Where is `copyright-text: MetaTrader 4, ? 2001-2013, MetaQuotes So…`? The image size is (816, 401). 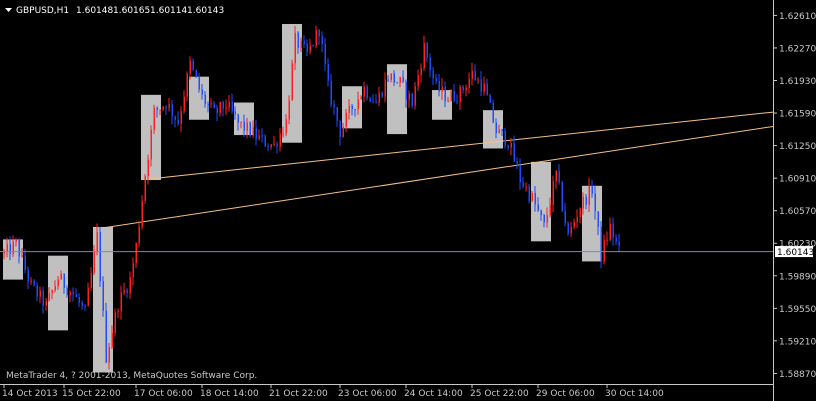
copyright-text: MetaTrader 4, ? 2001-2013, MetaQuotes So… is located at coordinates (131, 376).